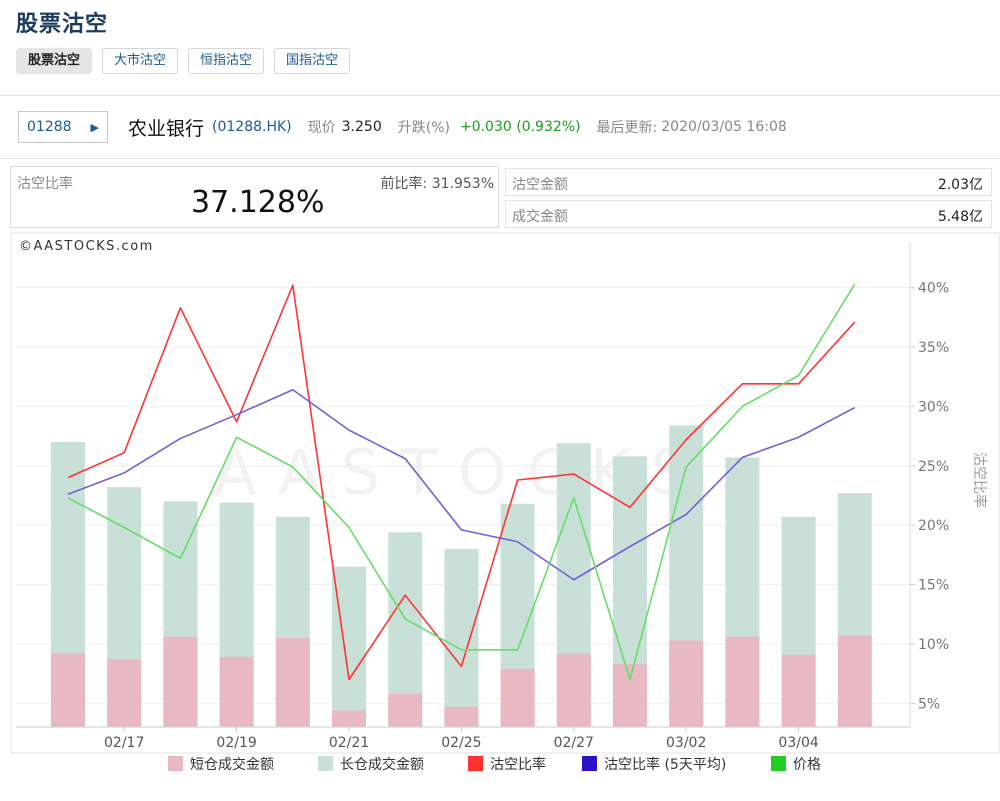  Describe the element at coordinates (49, 127) in the screenshot. I see `stock-code-value: 01288` at that location.